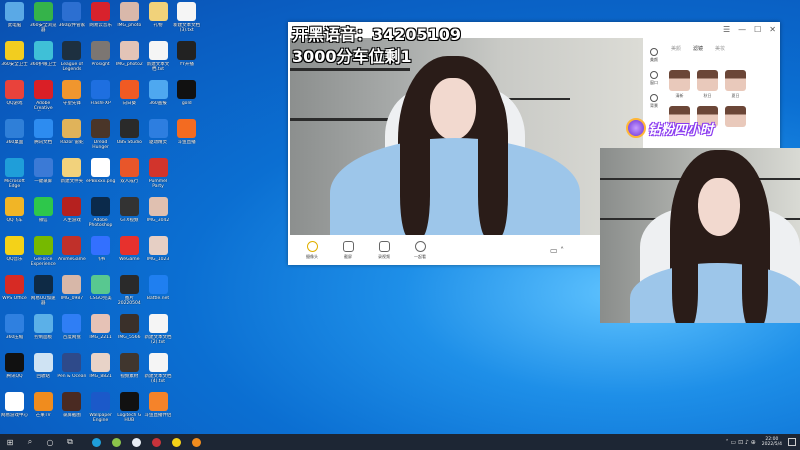 The height and width of the screenshot is (450, 800). I want to click on desktop-icon: 斗鱼直播伴侣, so click(158, 405).